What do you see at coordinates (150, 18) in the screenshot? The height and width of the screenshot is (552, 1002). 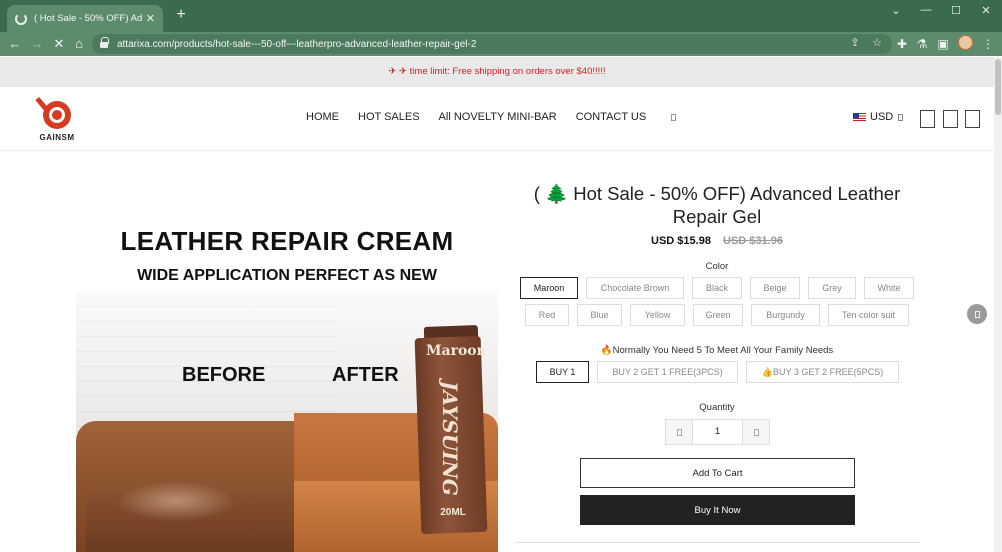 I see `tab-close-icon: ✕` at bounding box center [150, 18].